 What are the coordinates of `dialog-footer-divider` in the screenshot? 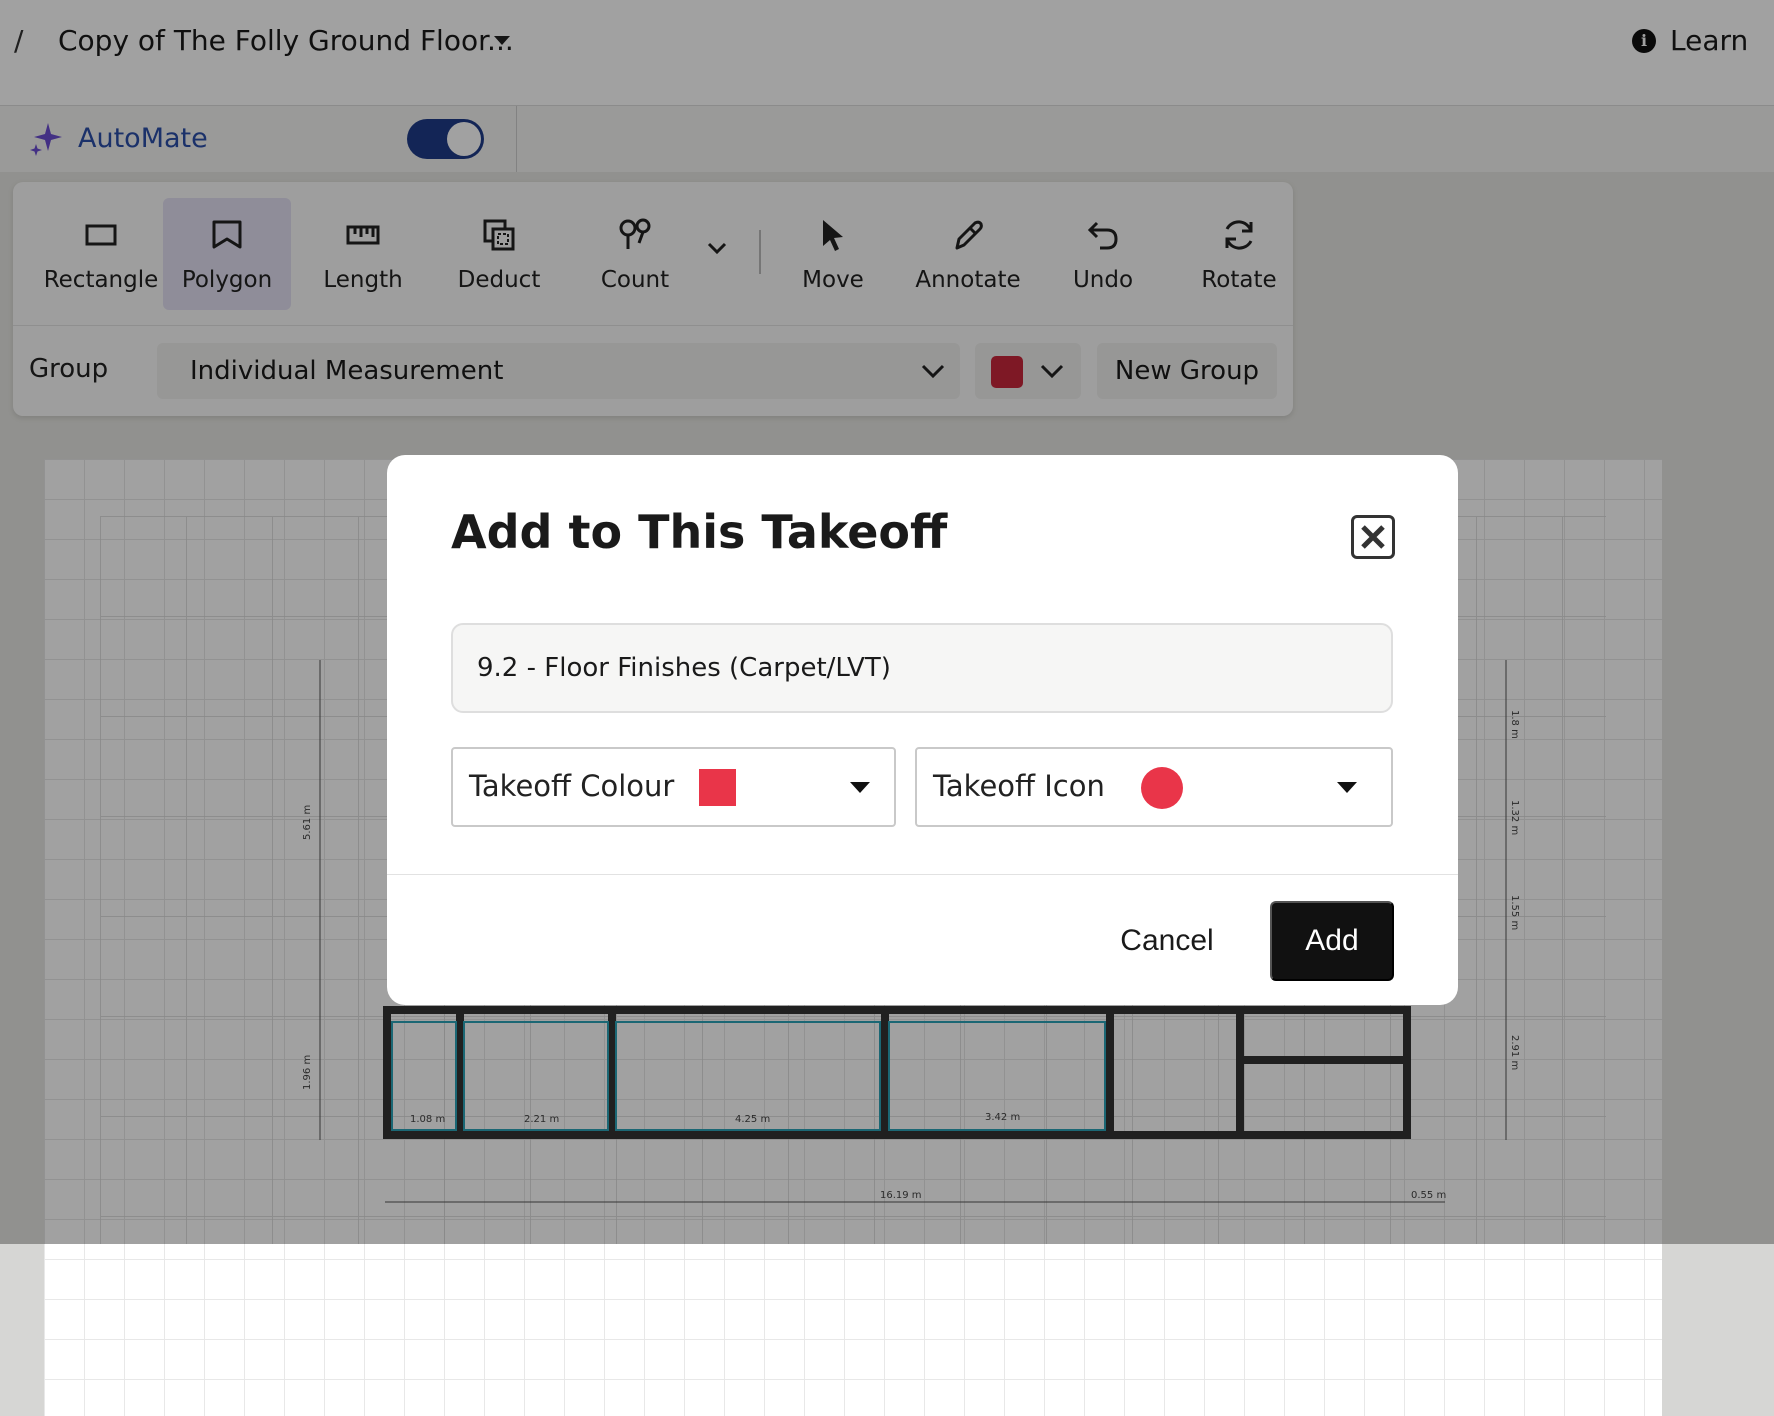 It's located at (922, 874).